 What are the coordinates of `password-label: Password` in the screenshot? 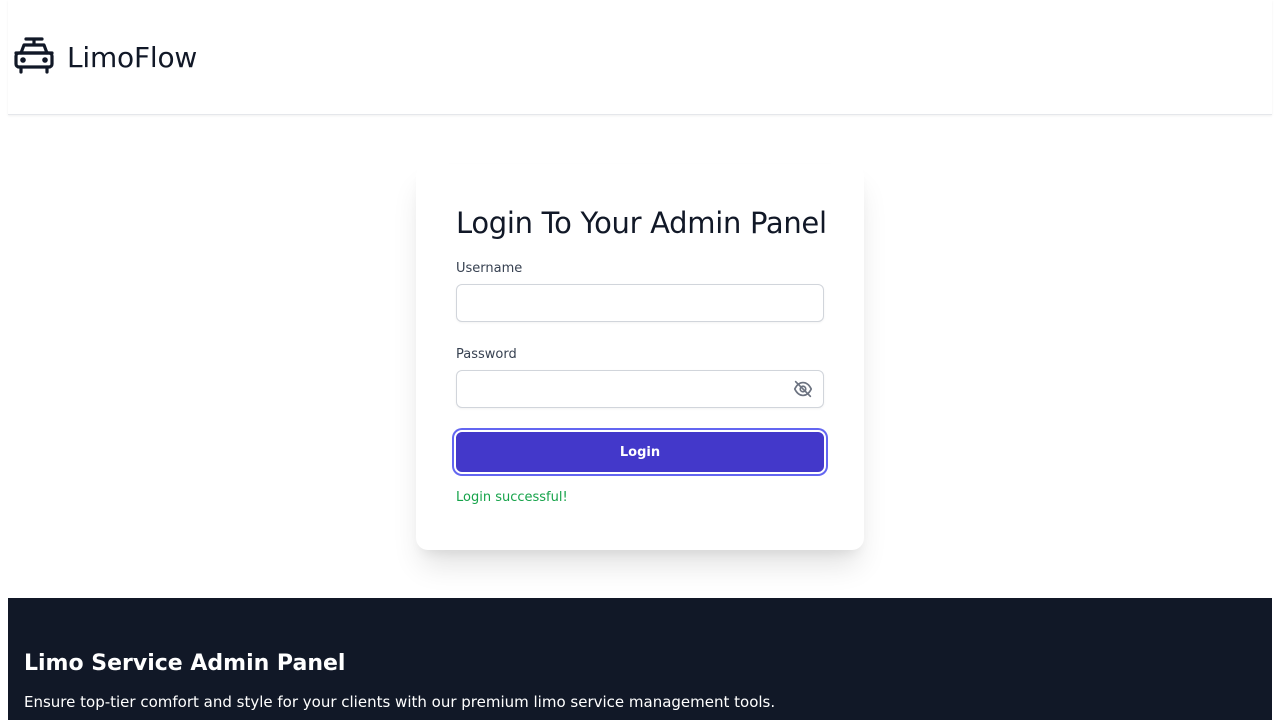 It's located at (486, 354).